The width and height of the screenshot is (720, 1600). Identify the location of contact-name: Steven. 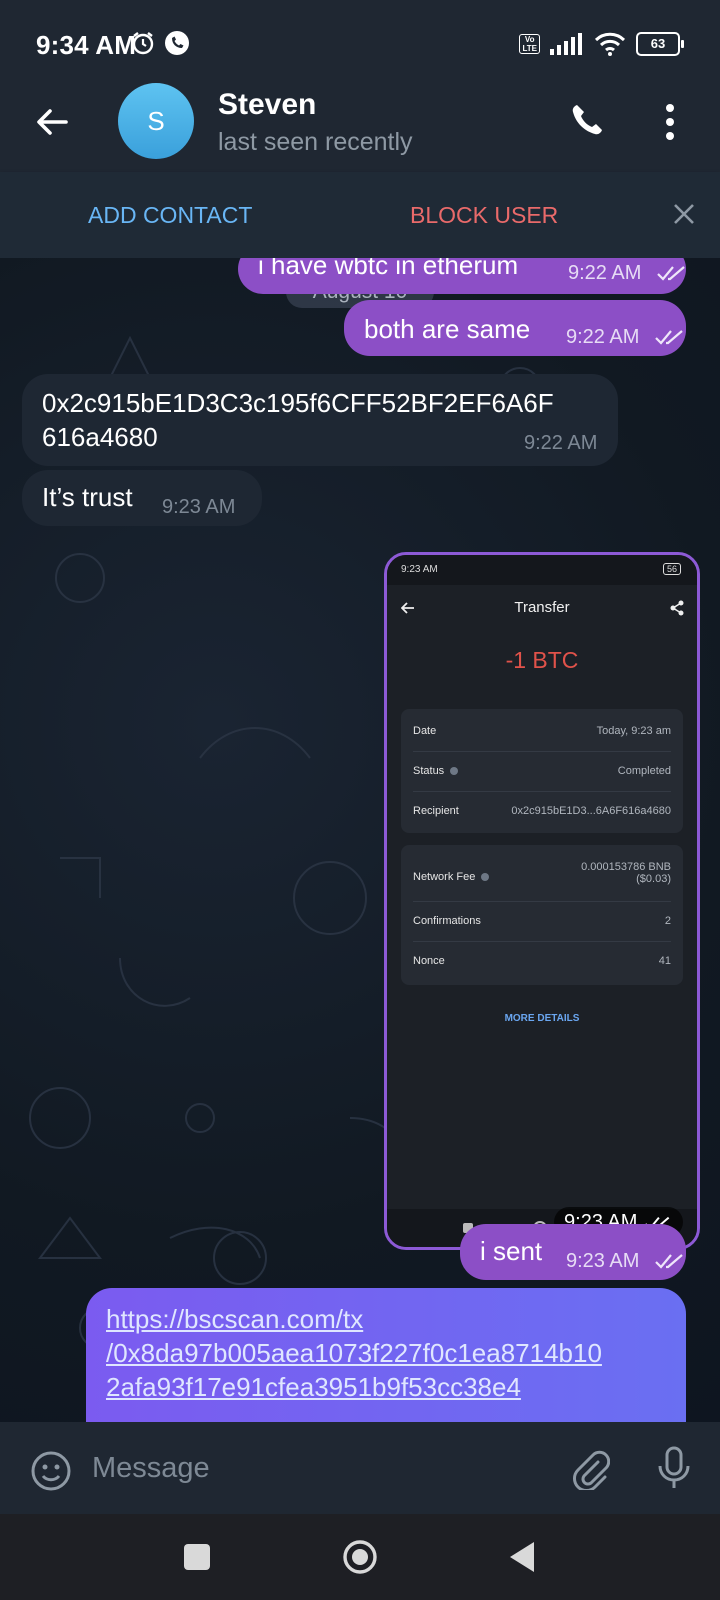
(267, 105).